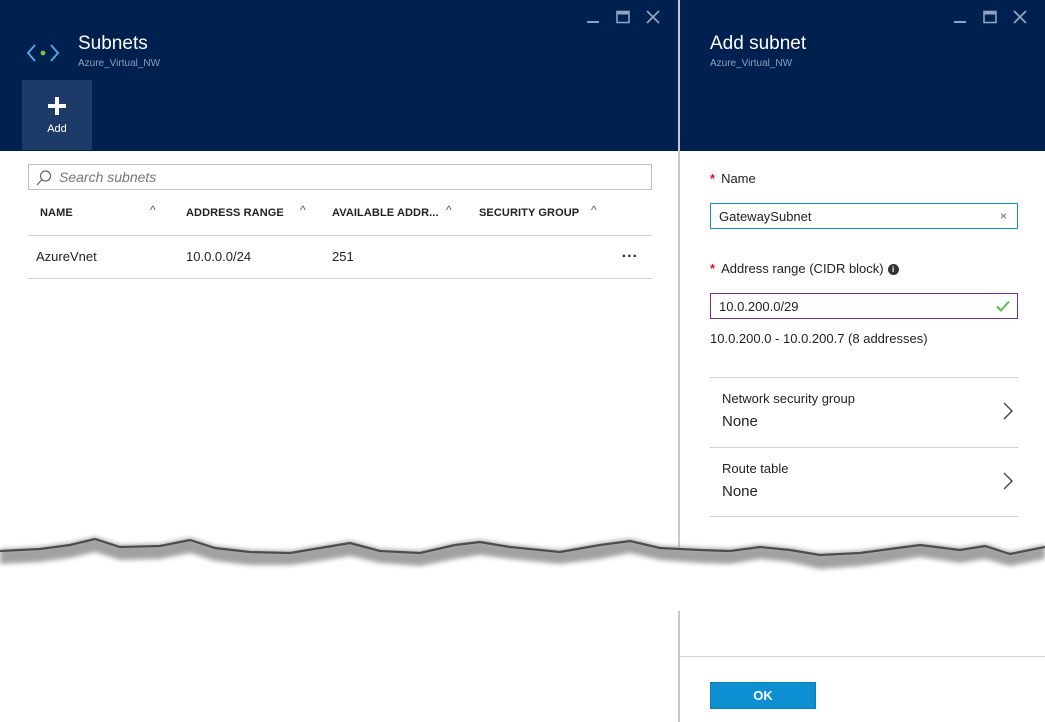 The image size is (1045, 722). I want to click on add-subnet-header: Add subnet Azure_Virtual_NW, so click(862, 75).